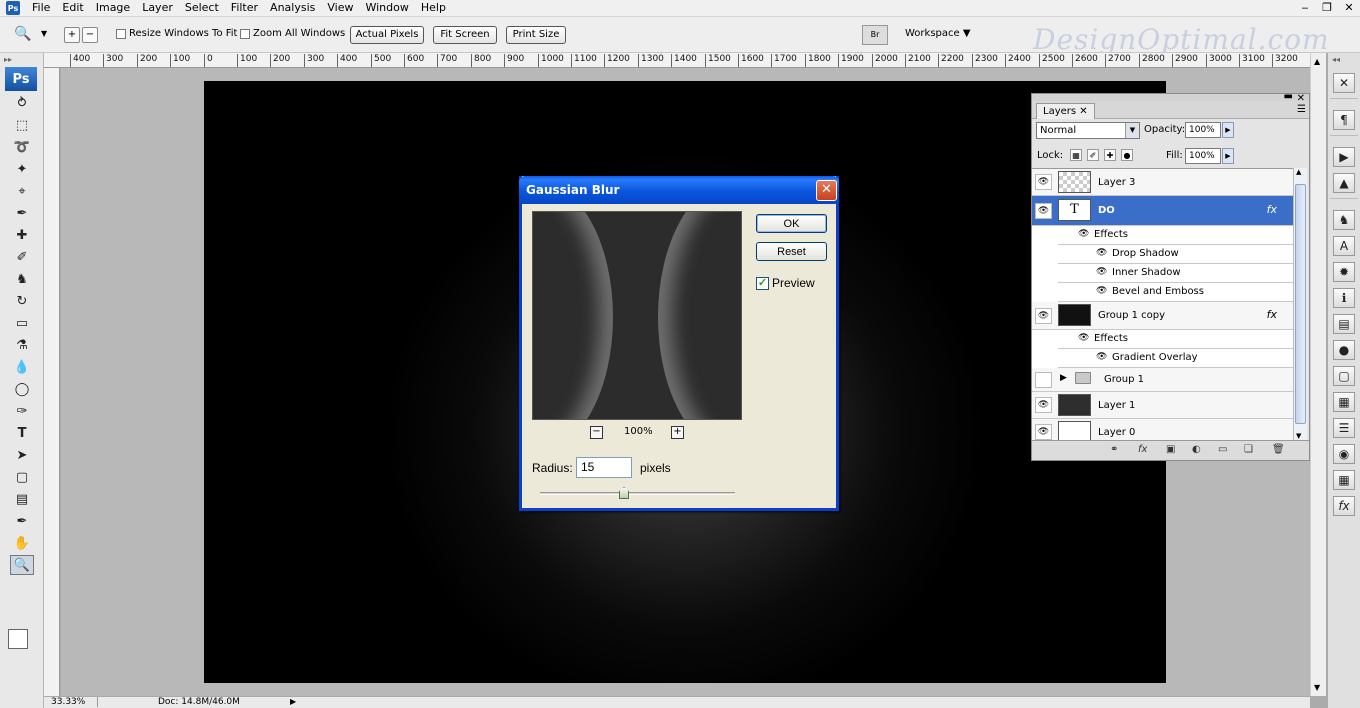 This screenshot has width=1360, height=708. Describe the element at coordinates (1344, 183) in the screenshot. I see `histogram-icon: ▲` at that location.